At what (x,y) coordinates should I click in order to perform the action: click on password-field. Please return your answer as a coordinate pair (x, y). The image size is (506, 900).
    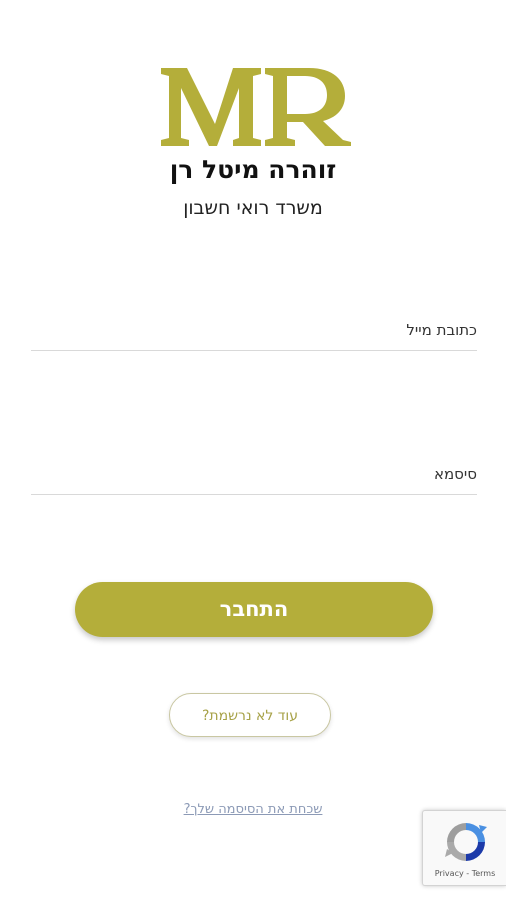
    Looking at the image, I should click on (254, 474).